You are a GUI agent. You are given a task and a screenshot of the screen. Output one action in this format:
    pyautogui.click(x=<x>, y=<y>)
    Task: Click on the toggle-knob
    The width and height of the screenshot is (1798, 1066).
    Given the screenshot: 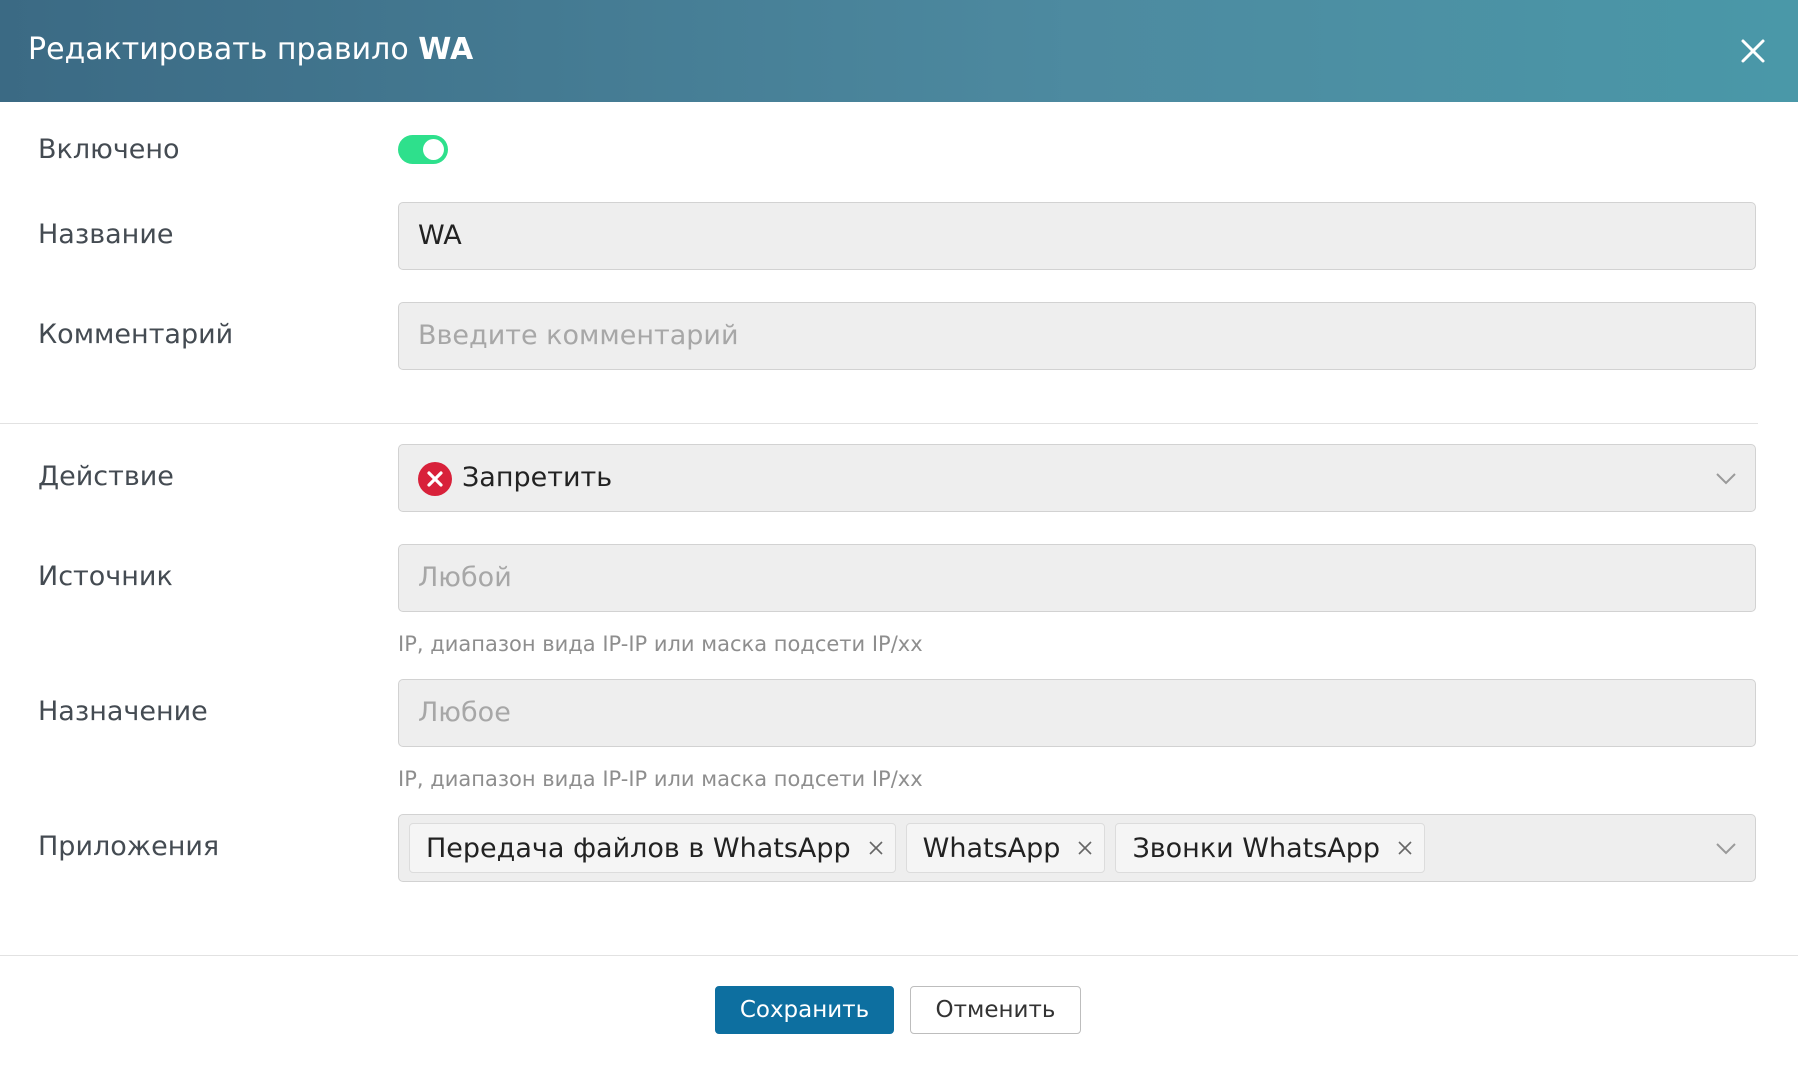 What is the action you would take?
    pyautogui.click(x=433, y=149)
    